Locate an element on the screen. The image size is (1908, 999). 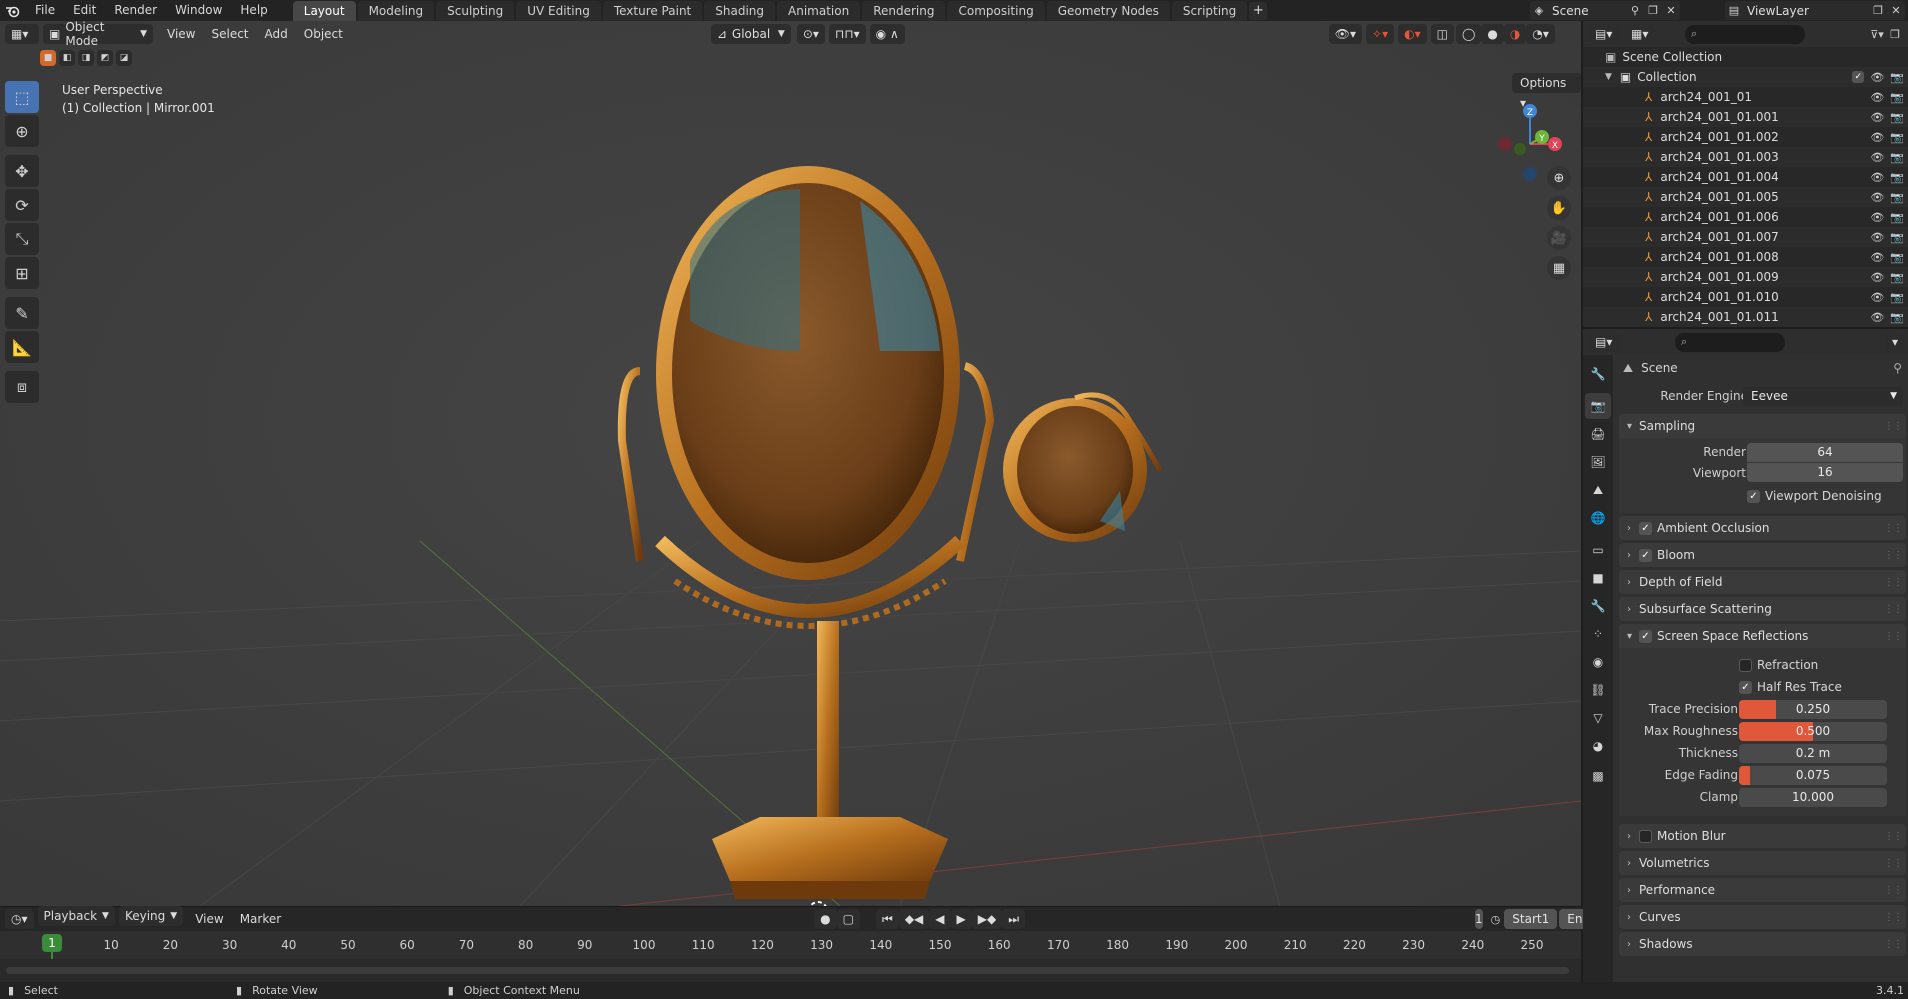
pan-hand-icon: ✋ is located at coordinates (1559, 208).